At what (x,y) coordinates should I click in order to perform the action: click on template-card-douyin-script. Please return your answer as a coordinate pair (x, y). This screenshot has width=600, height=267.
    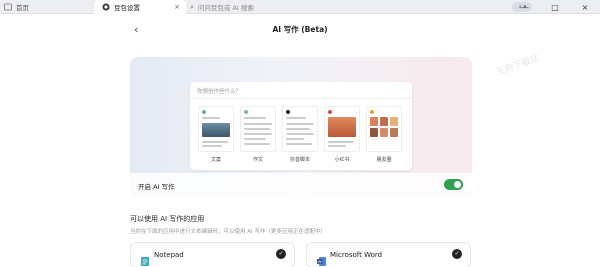
    Looking at the image, I should click on (300, 129).